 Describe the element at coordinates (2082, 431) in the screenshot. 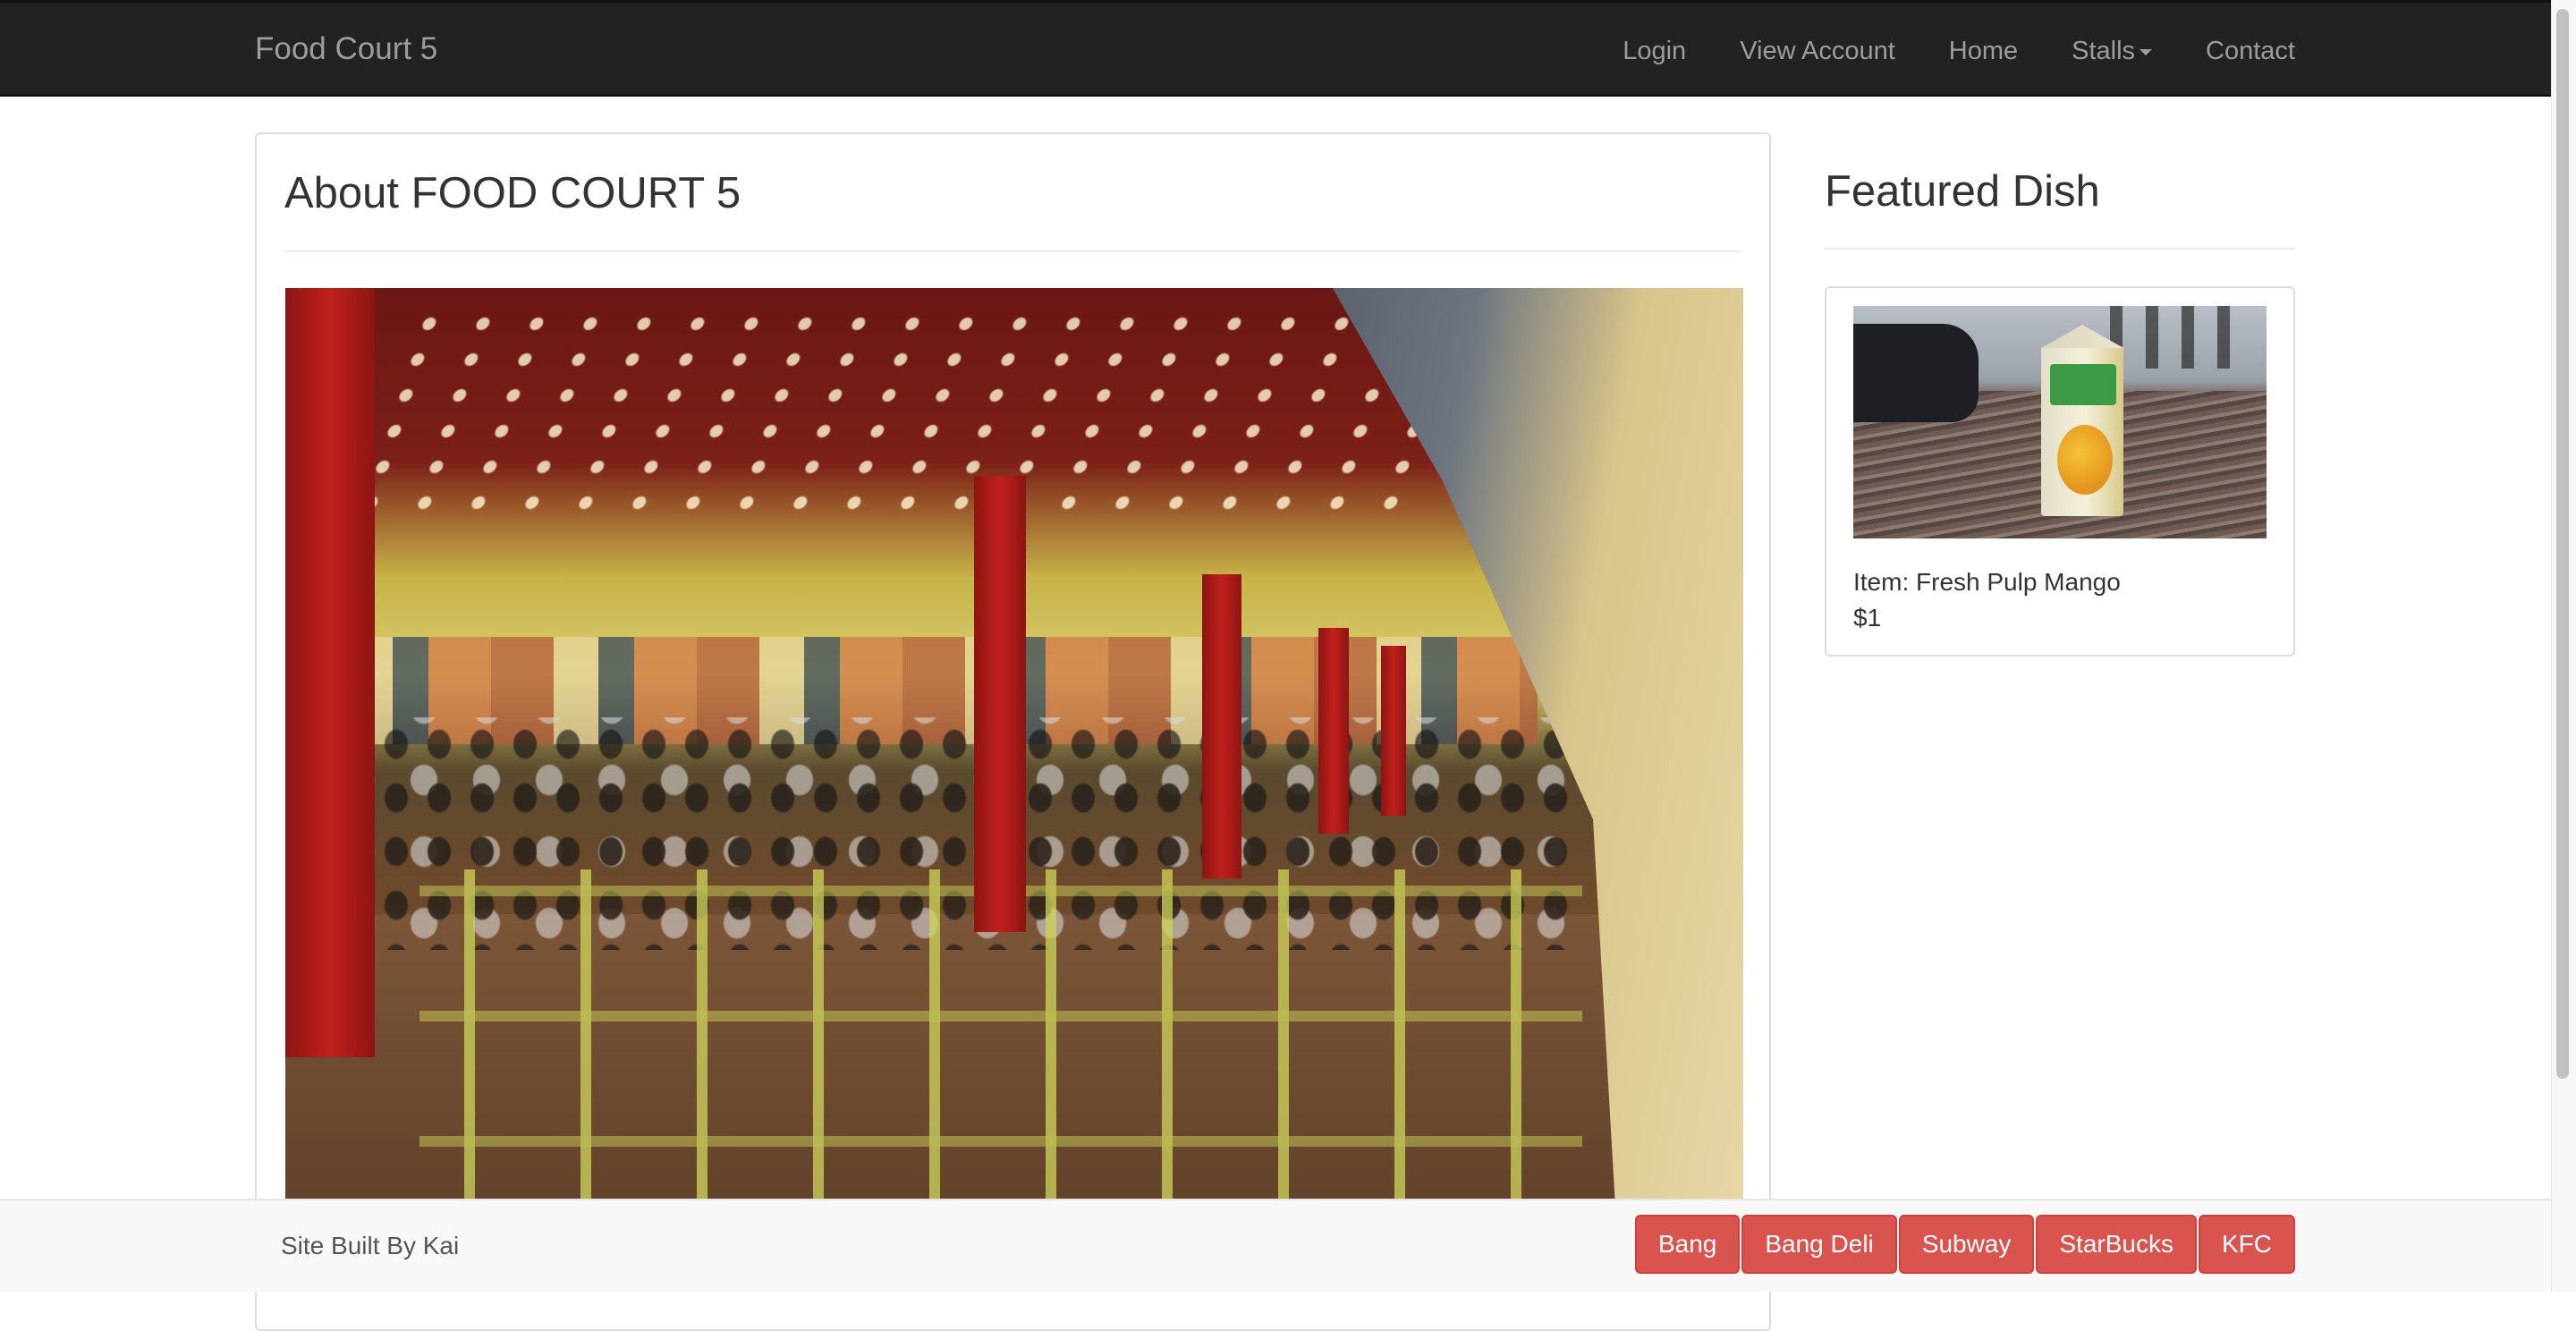

I see `juice-carton` at that location.